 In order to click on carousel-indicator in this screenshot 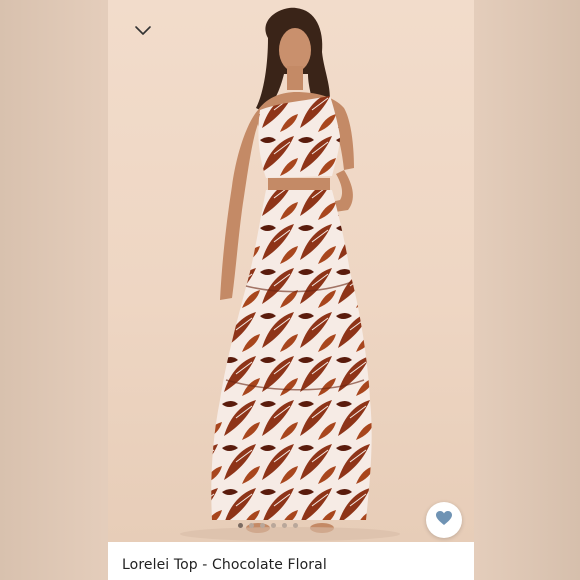, I will do `click(268, 525)`.